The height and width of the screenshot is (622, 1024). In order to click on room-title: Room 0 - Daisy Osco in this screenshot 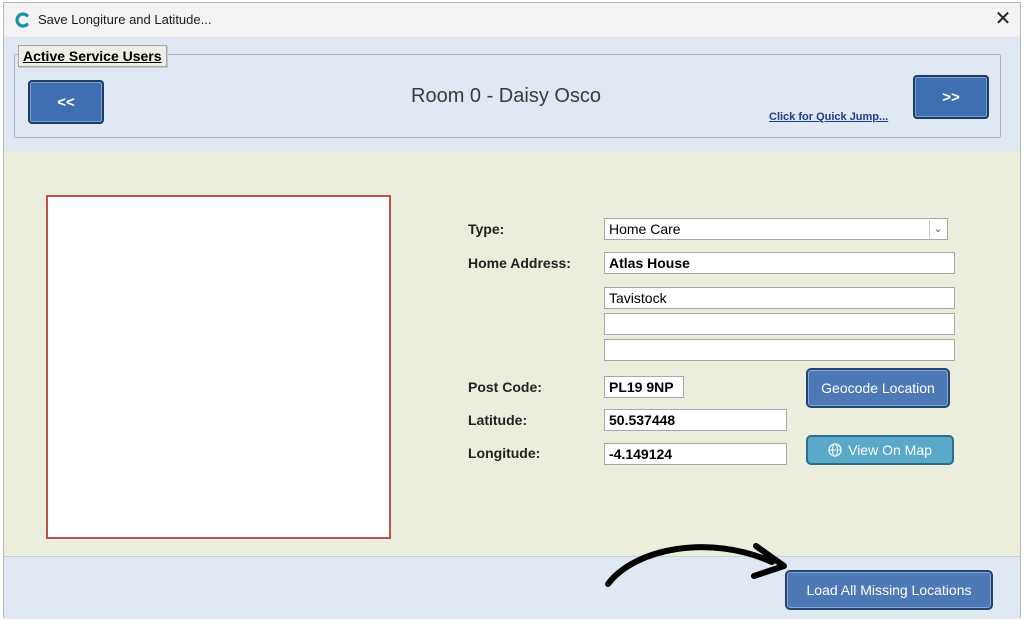, I will do `click(506, 96)`.